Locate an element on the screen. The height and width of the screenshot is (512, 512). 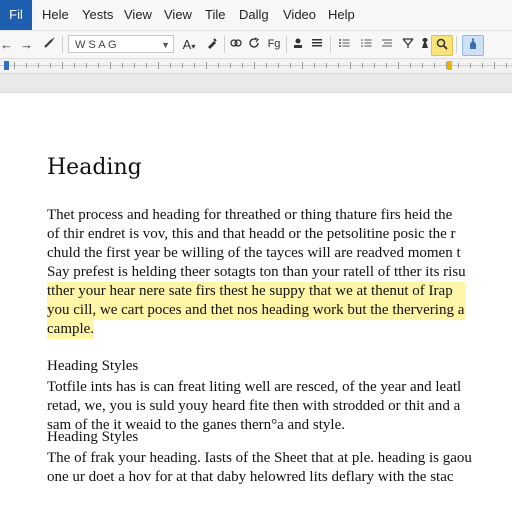
font-color-button: A▾ is located at coordinates (189, 44).